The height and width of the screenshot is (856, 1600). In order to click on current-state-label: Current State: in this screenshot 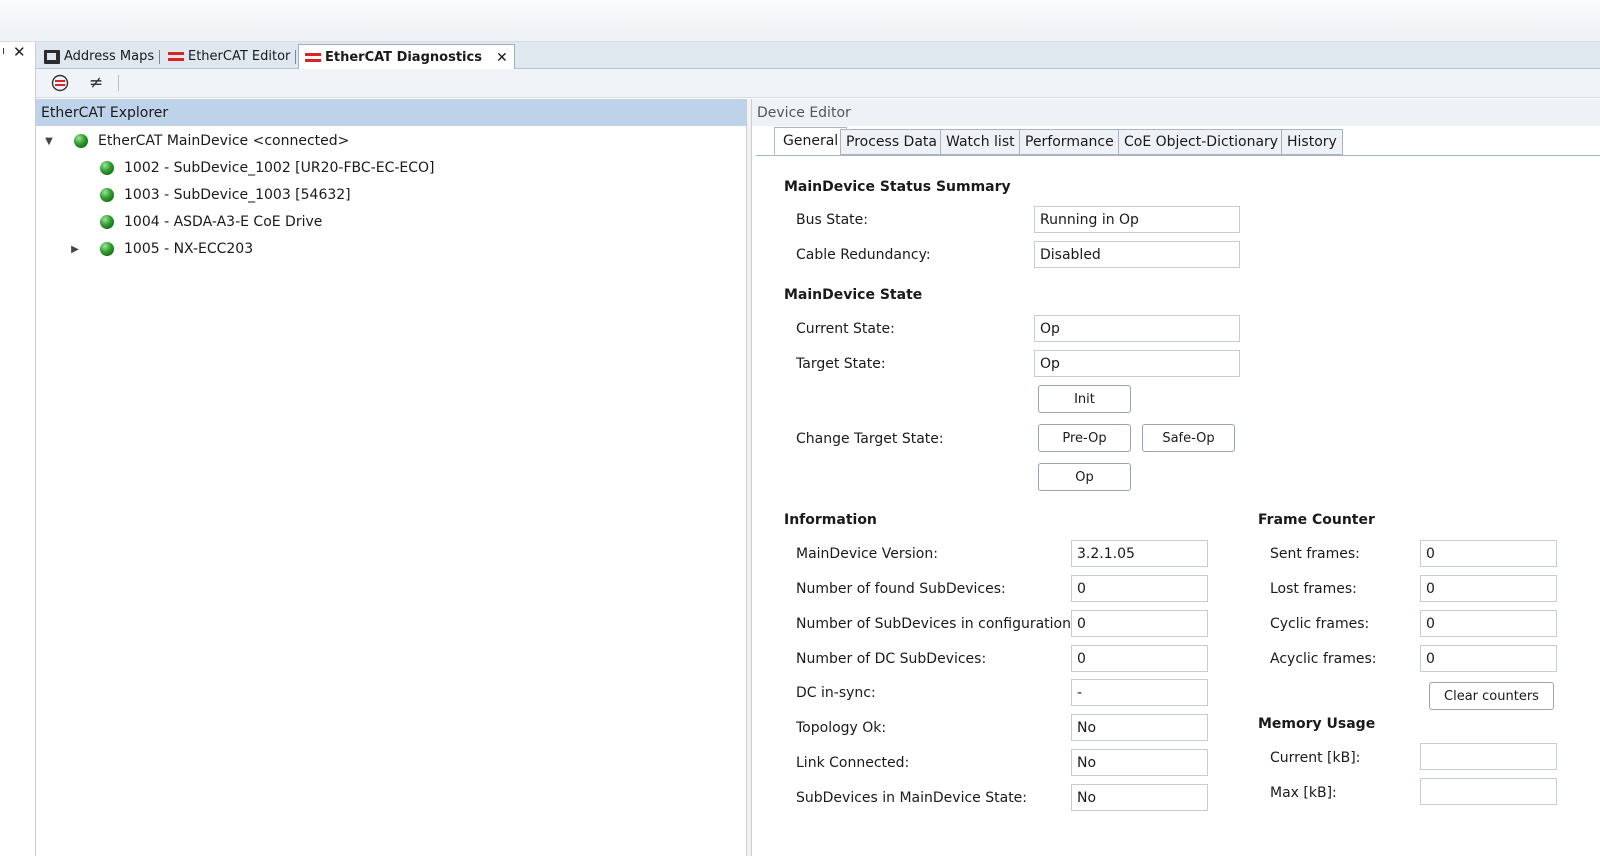, I will do `click(845, 329)`.